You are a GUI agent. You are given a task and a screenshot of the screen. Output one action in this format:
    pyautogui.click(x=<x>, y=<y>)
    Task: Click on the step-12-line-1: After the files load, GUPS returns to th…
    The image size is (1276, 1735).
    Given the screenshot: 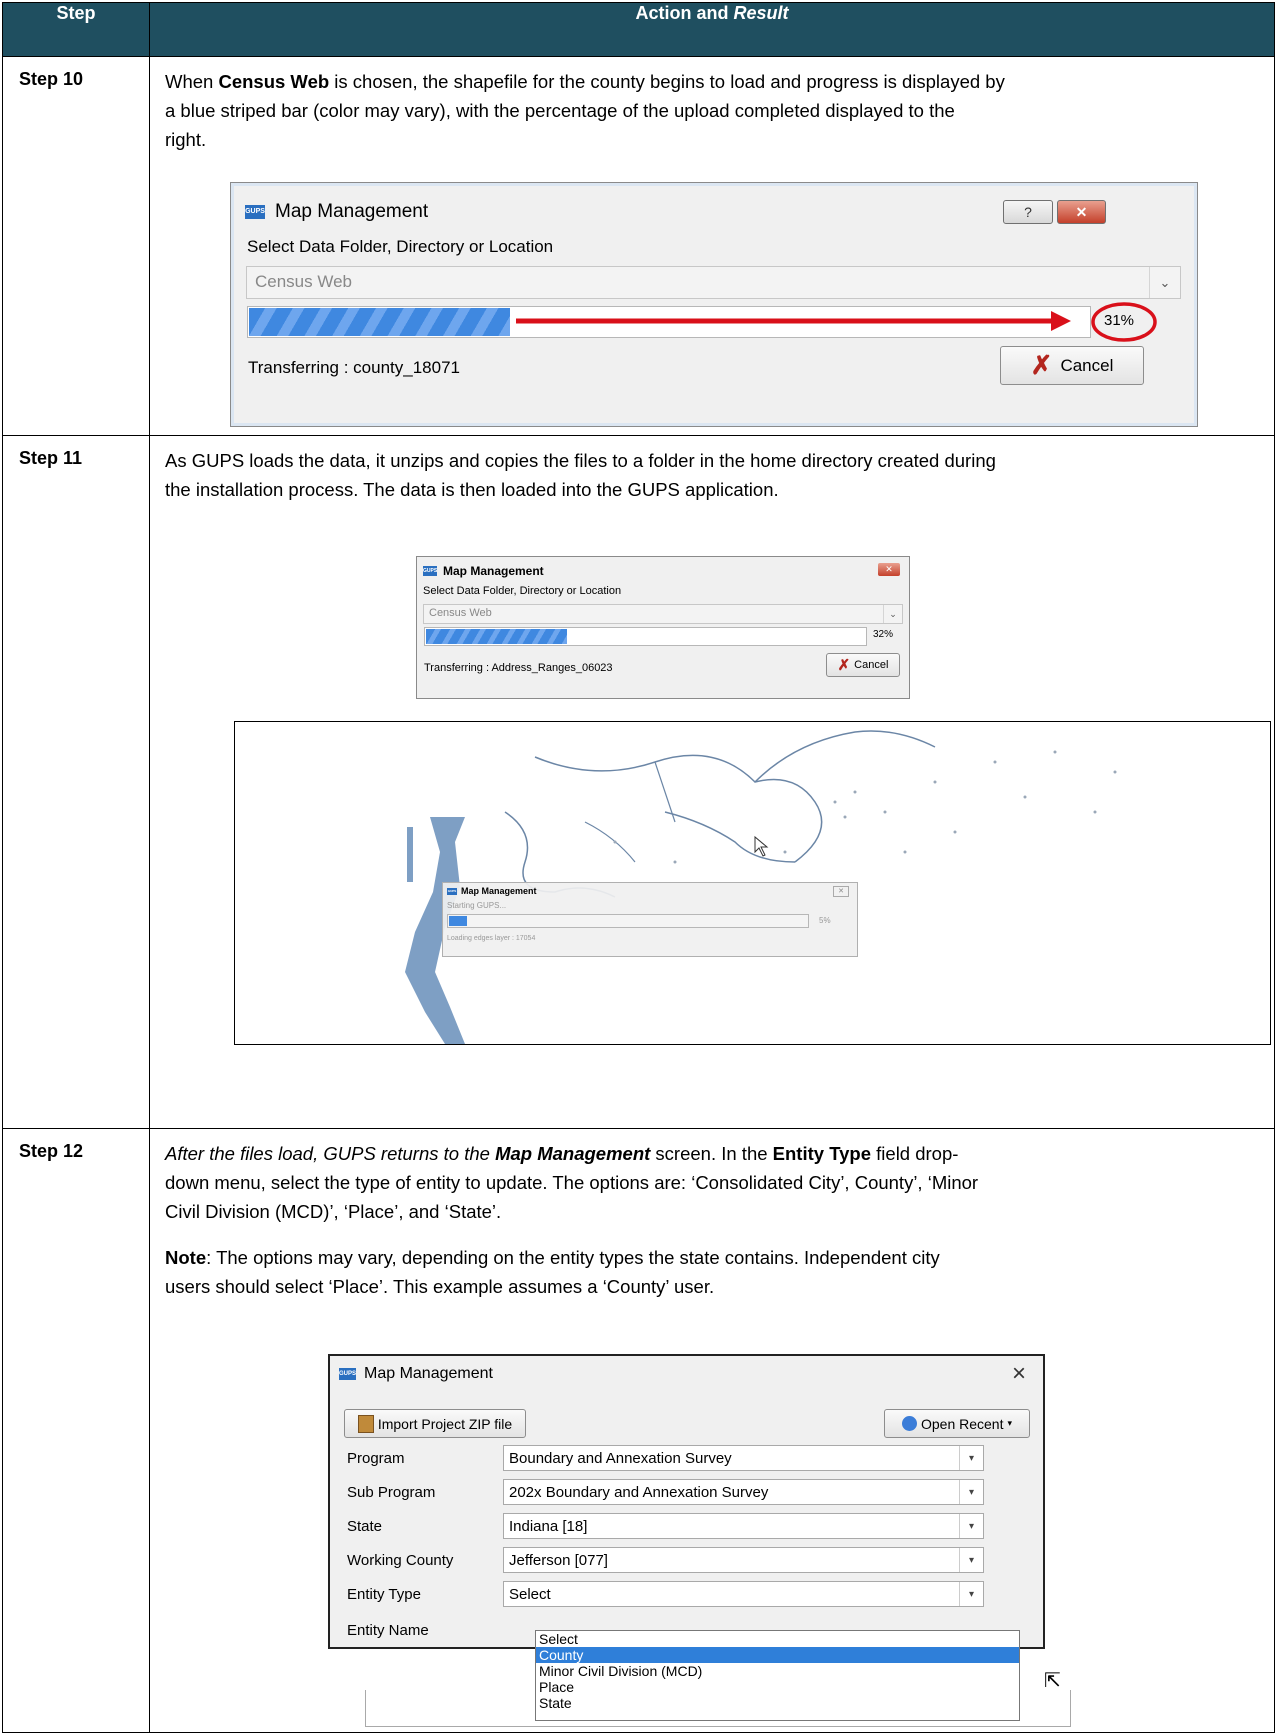 What is the action you would take?
    pyautogui.click(x=562, y=1153)
    